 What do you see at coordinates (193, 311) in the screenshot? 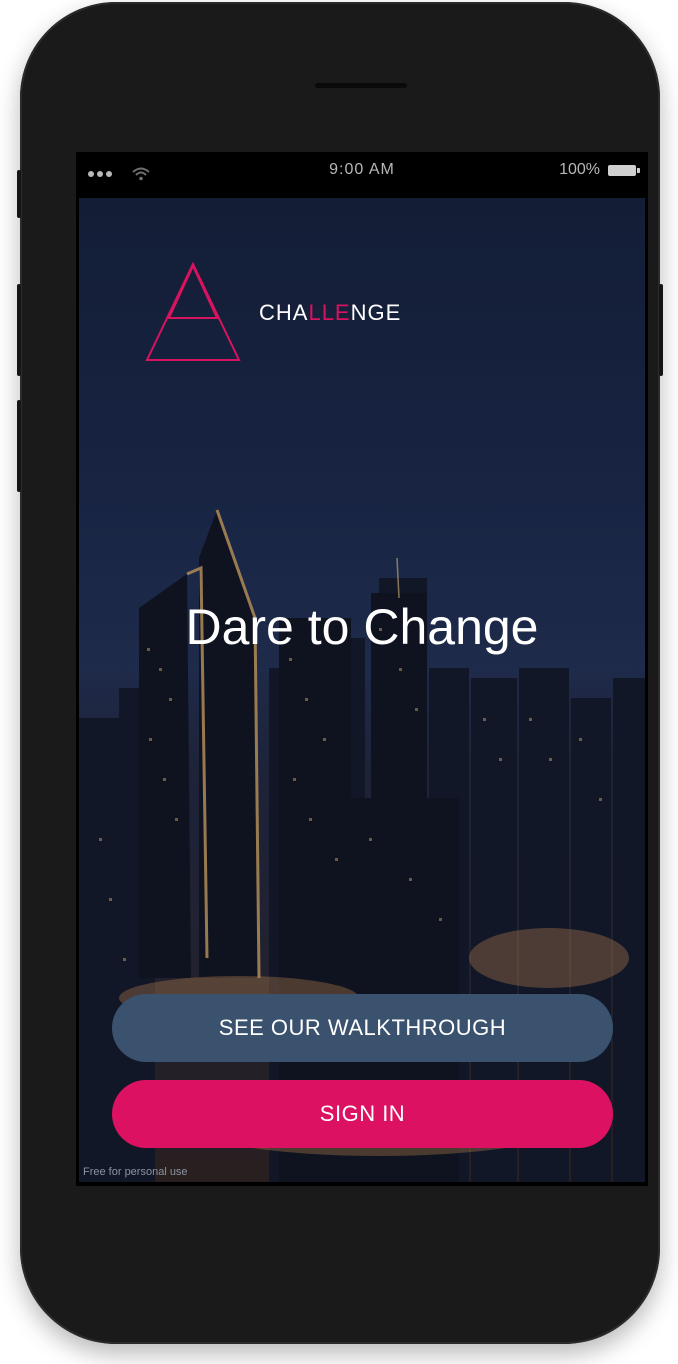
I see `triangle-logo-icon` at bounding box center [193, 311].